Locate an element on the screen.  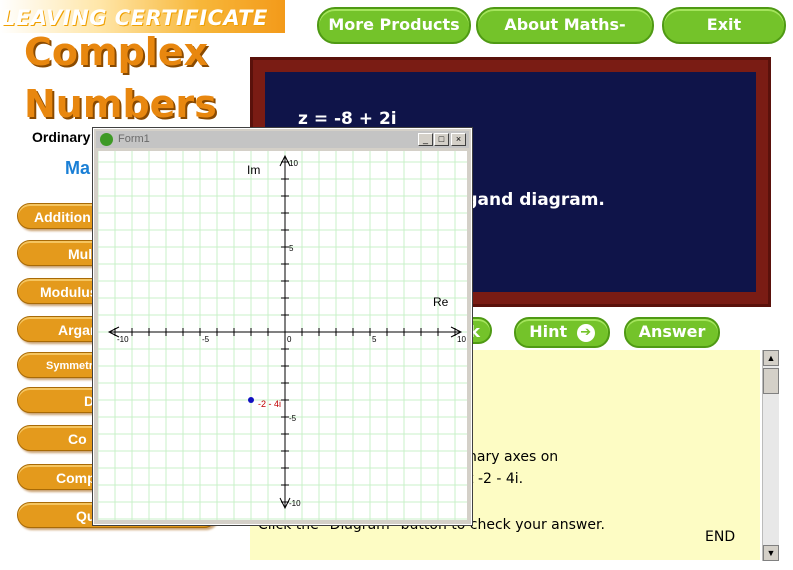
hint-label: Hint is located at coordinates (548, 331).